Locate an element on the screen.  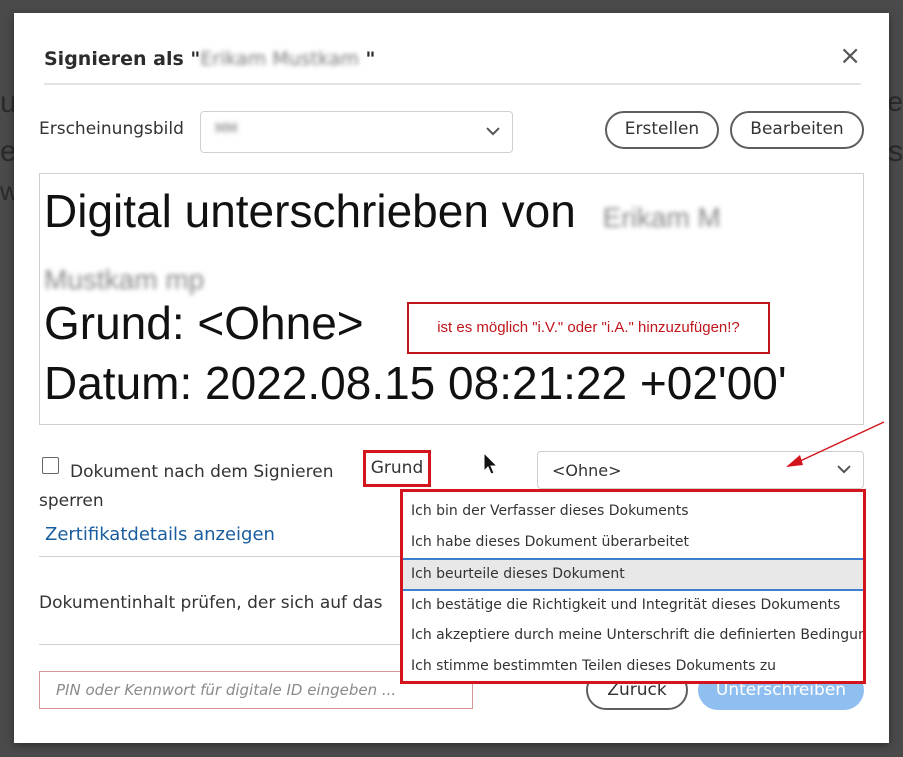
appearance-select: MM is located at coordinates (356, 132).